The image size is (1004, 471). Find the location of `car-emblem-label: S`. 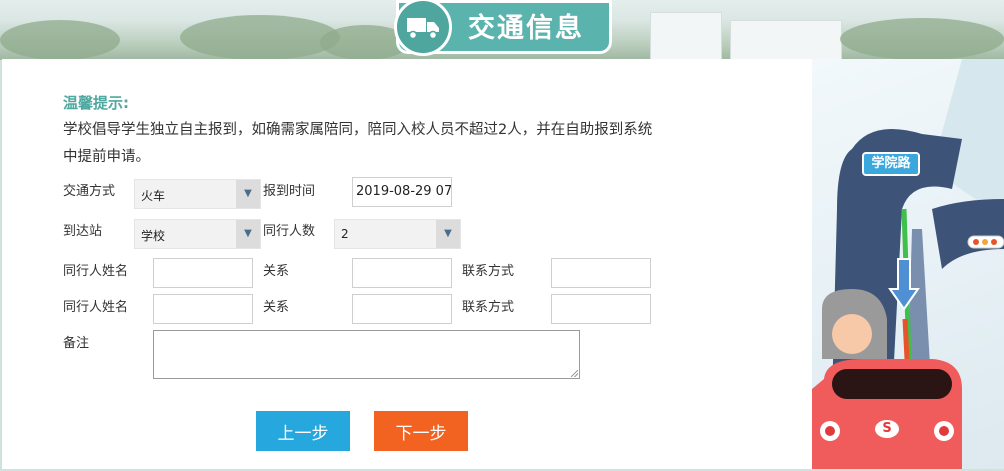

car-emblem-label: S is located at coordinates (887, 428).